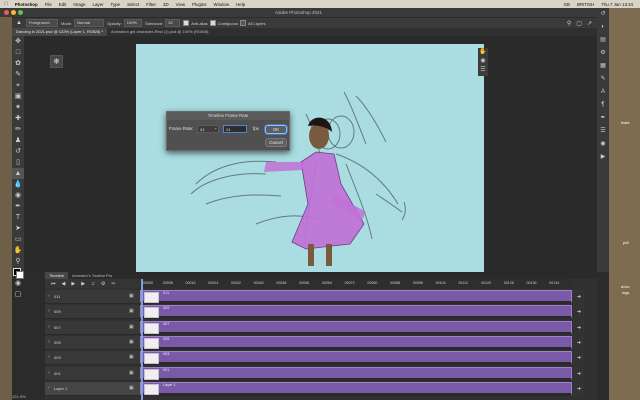 The image size is (640, 400). What do you see at coordinates (625, 292) in the screenshot?
I see `desktop-file-label: ings` at bounding box center [625, 292].